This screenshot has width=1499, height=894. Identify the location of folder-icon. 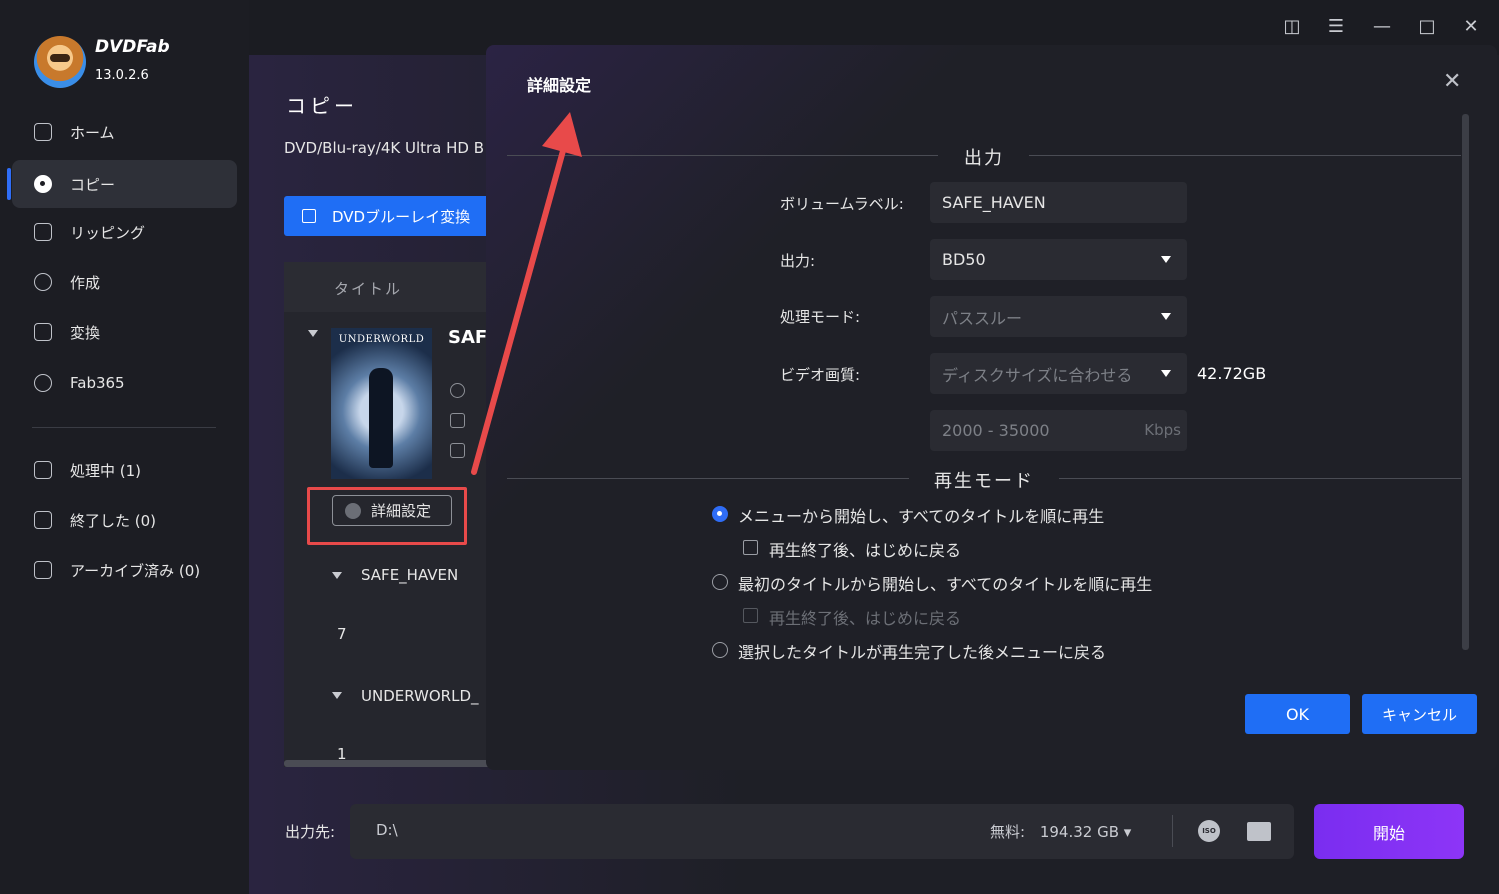
(1259, 831).